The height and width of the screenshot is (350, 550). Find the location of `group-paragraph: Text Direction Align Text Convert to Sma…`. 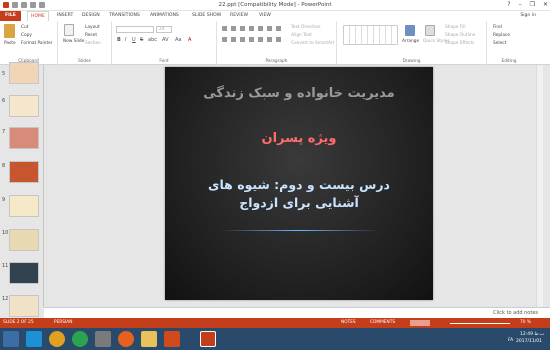

group-paragraph: Text Direction Align Text Convert to Sma… is located at coordinates (277, 43).